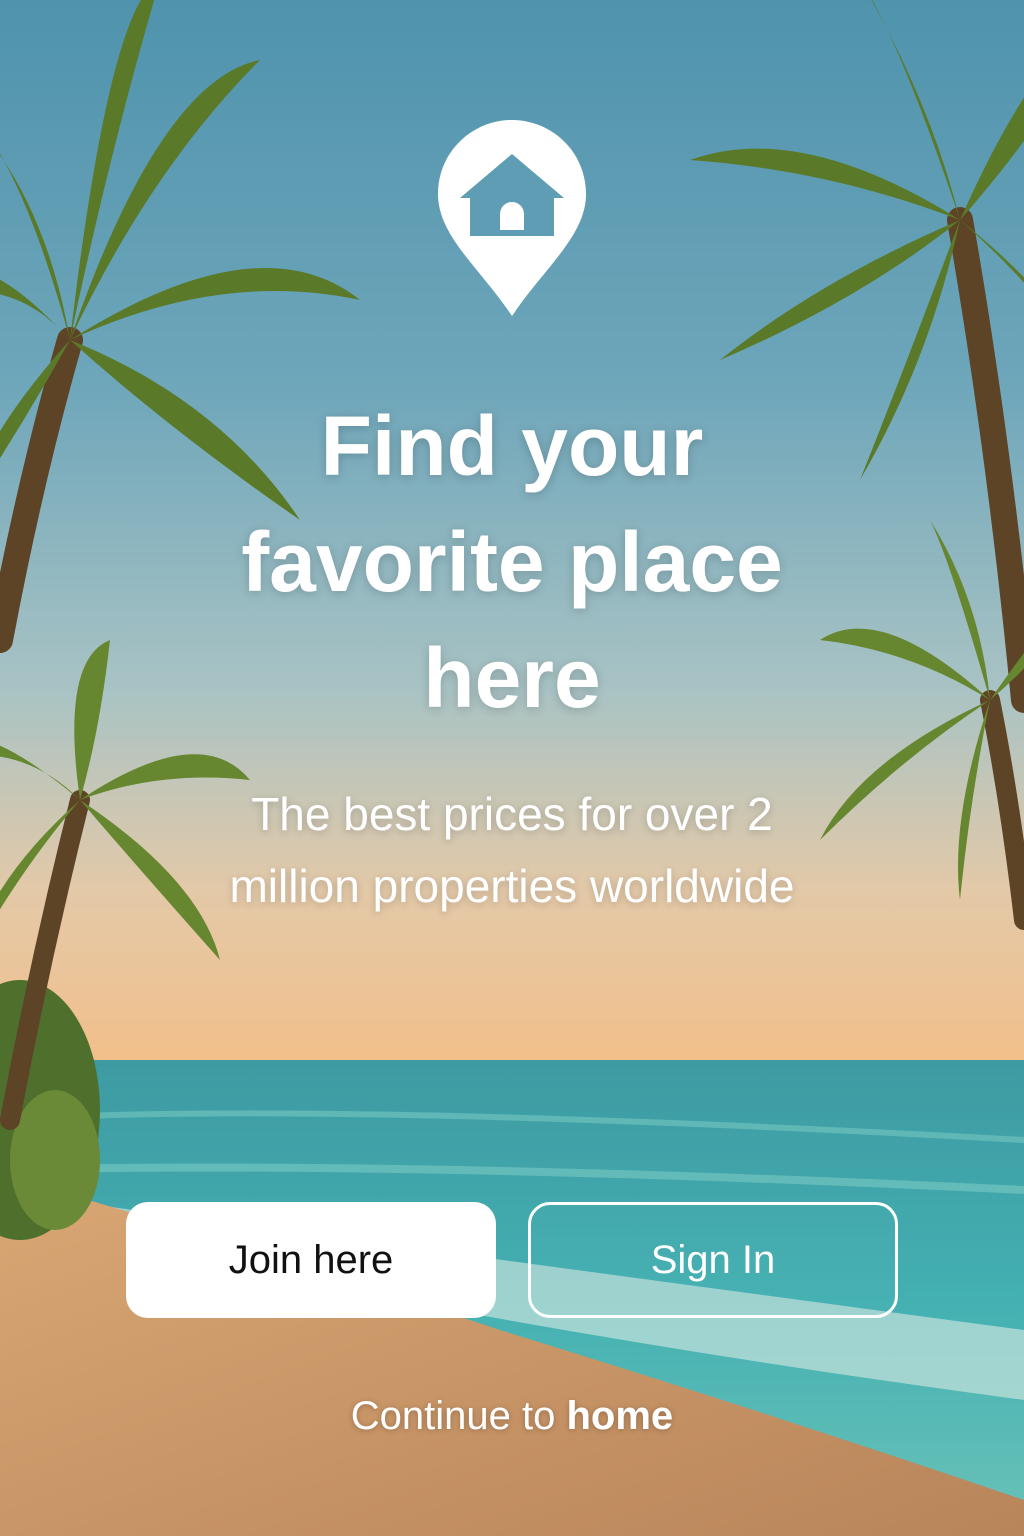 Image resolution: width=1024 pixels, height=1536 pixels. I want to click on join-button-label: Join here, so click(311, 1259).